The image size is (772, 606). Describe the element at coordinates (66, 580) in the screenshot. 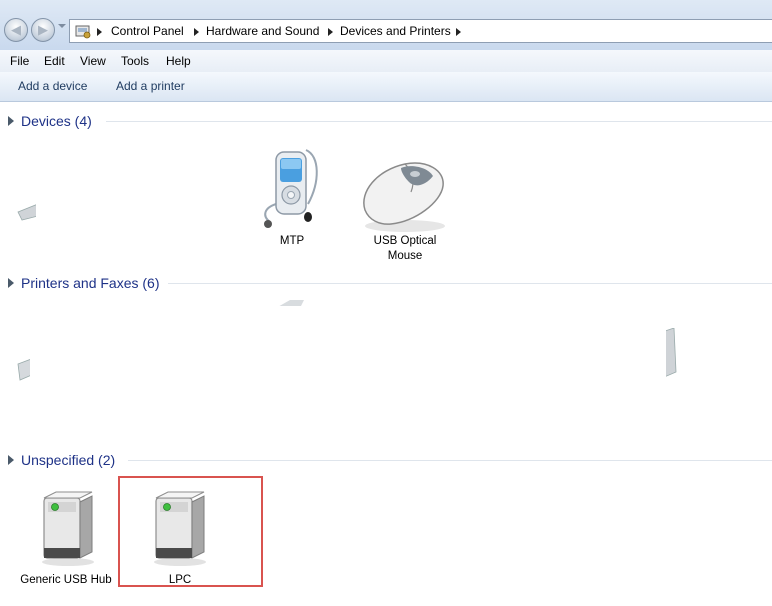

I see `device-label-generic-usb-hub: Generic USB Hub` at that location.